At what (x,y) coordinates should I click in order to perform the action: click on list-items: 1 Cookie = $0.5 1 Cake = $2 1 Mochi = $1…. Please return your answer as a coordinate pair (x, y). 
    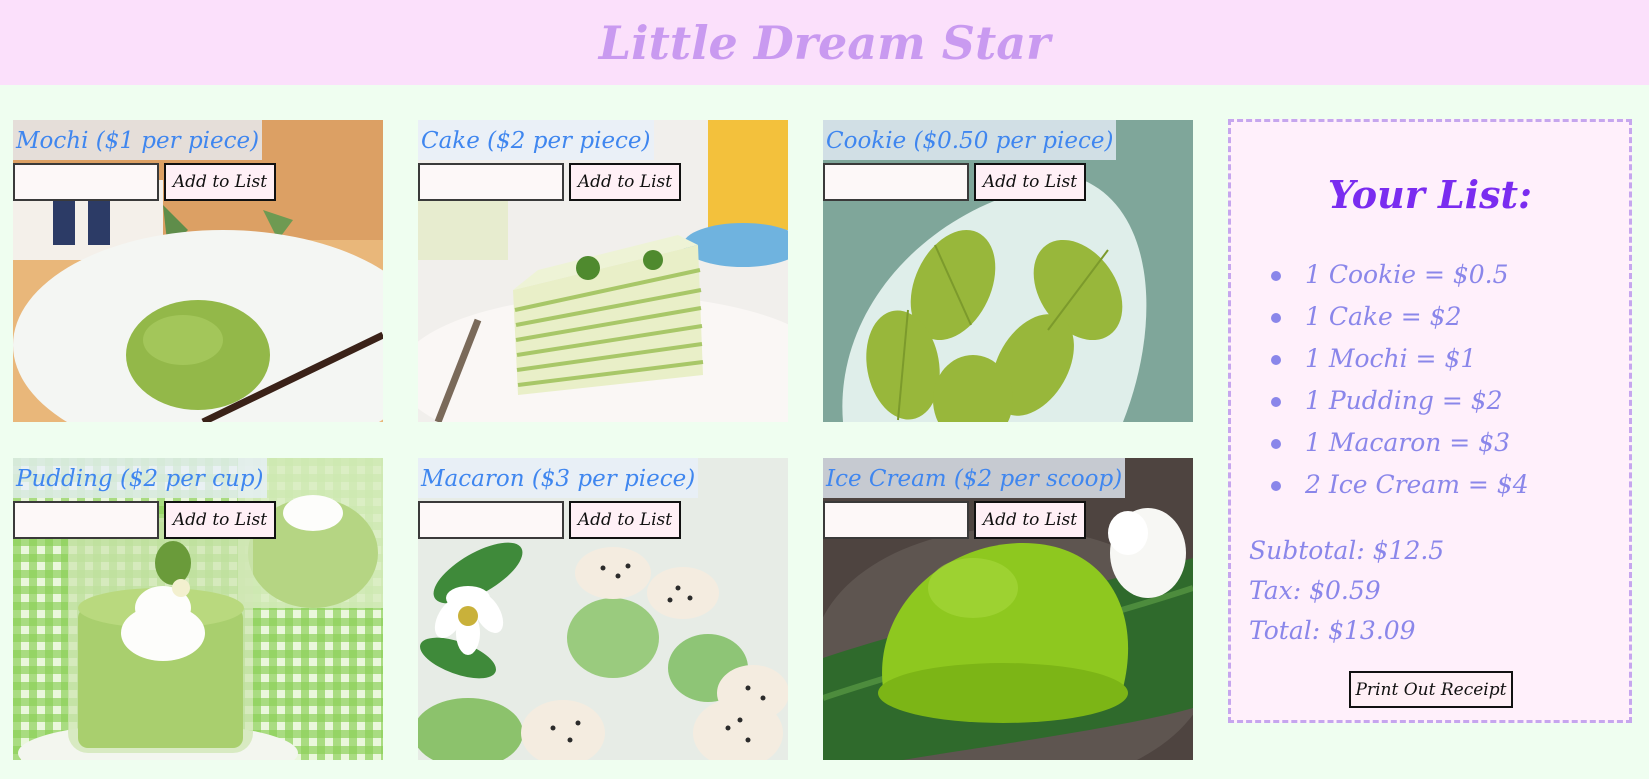
    Looking at the image, I should click on (1399, 380).